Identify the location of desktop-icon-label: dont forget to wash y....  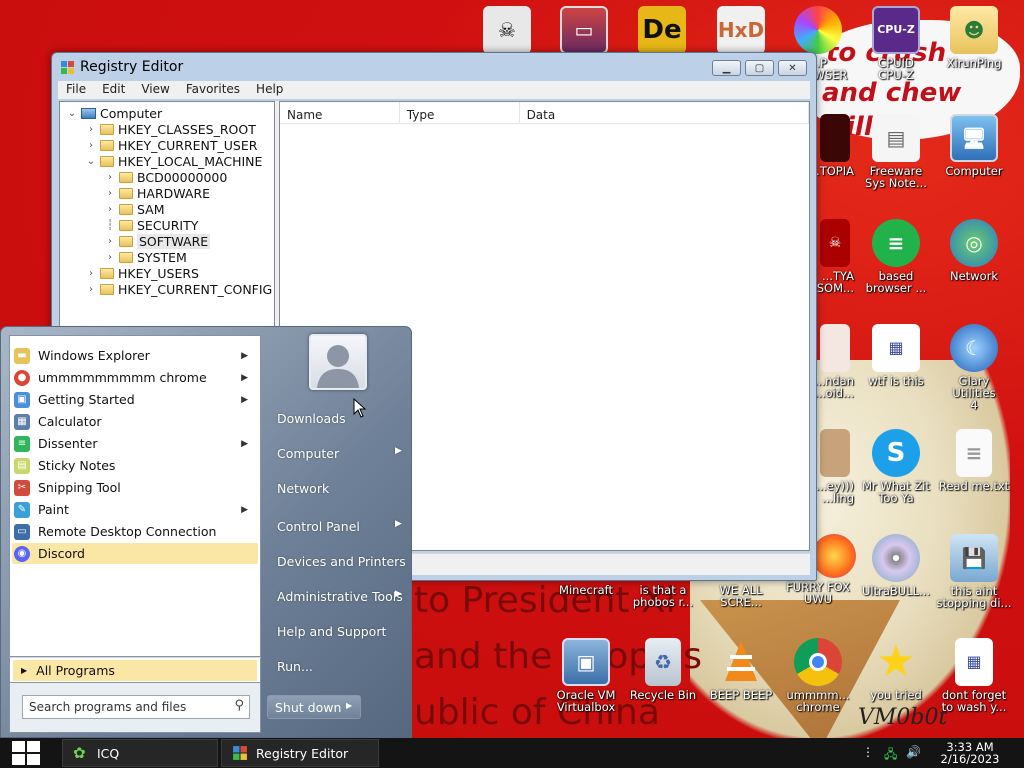
(974, 701).